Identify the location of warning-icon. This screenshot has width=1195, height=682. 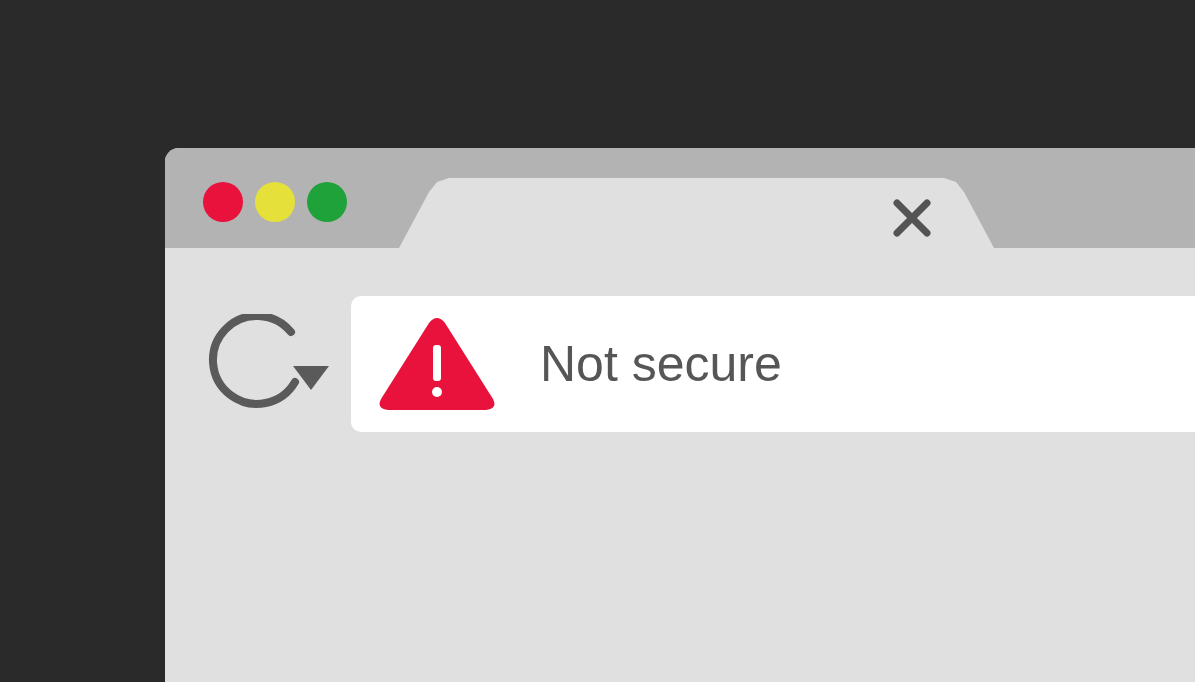
(437, 364).